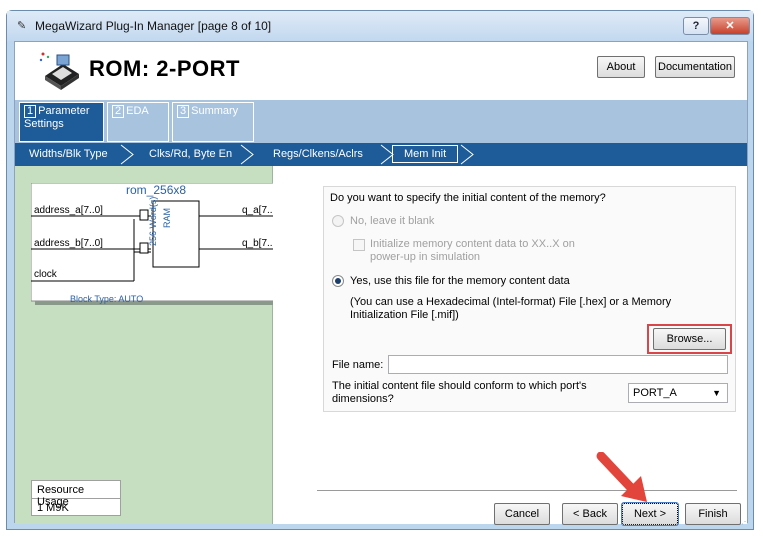 Image resolution: width=763 pixels, height=536 pixels. What do you see at coordinates (156, 190) in the screenshot?
I see `diagram-title: rom_256x8` at bounding box center [156, 190].